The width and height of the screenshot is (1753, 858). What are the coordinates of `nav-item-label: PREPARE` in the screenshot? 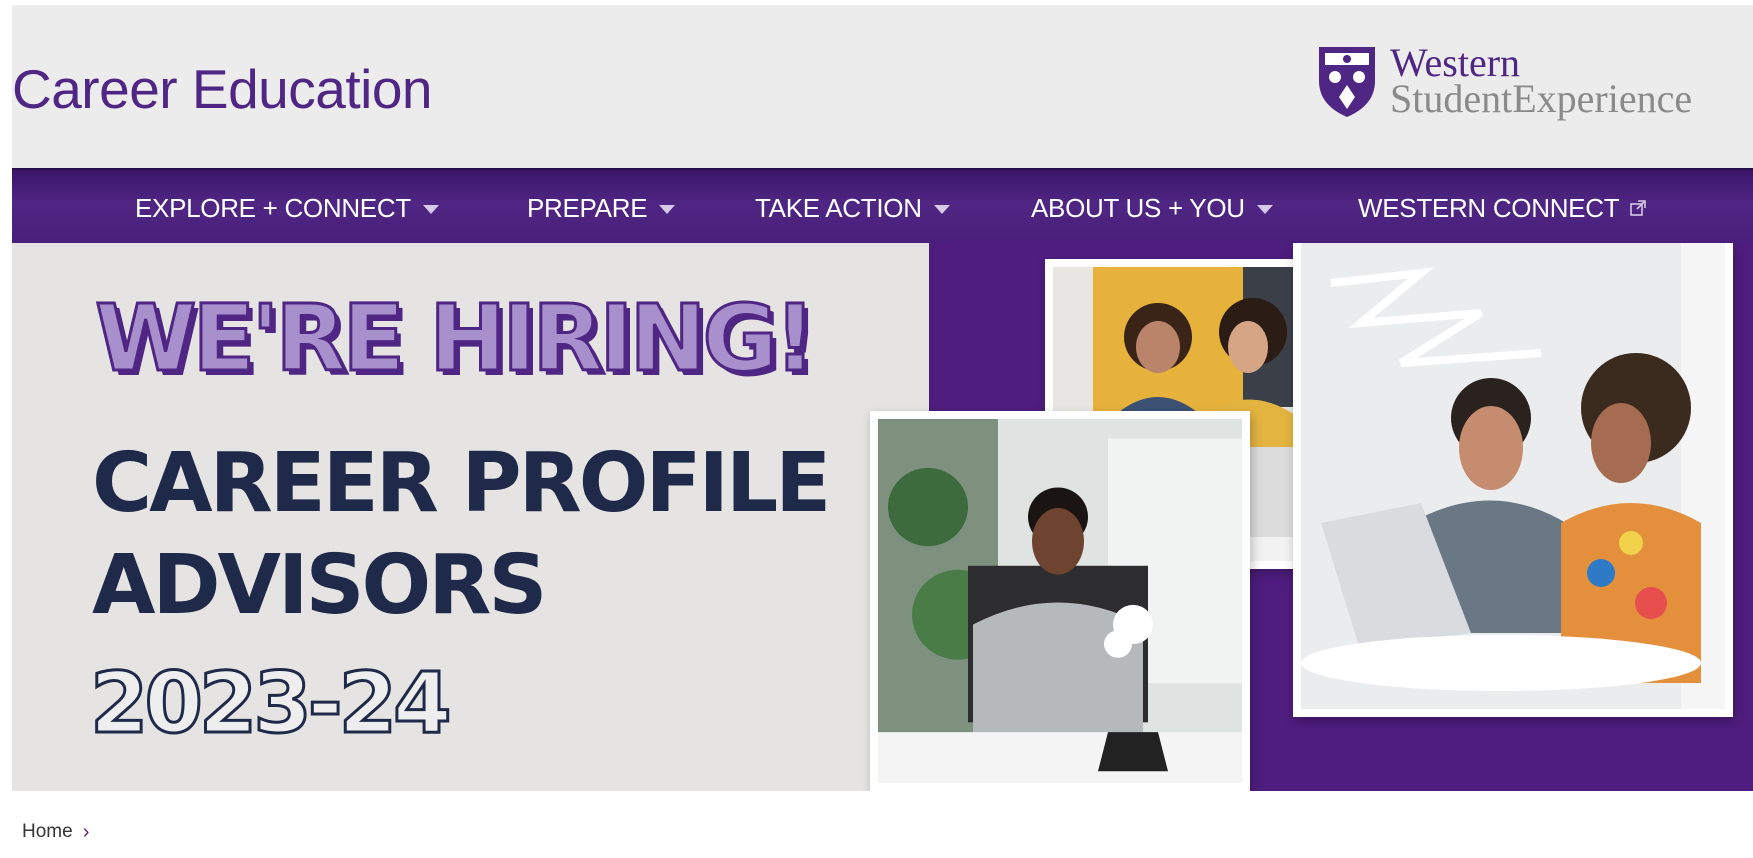 It's located at (587, 207).